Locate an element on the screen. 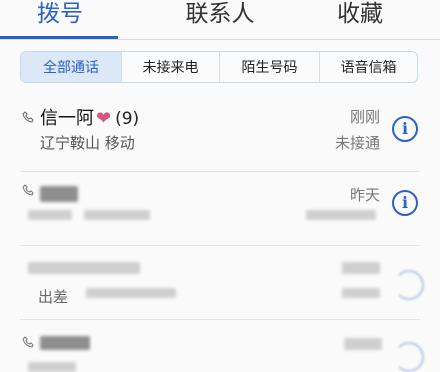 This screenshot has width=440, height=372. caller-location: 辽宁鞍山 移动 is located at coordinates (87, 143).